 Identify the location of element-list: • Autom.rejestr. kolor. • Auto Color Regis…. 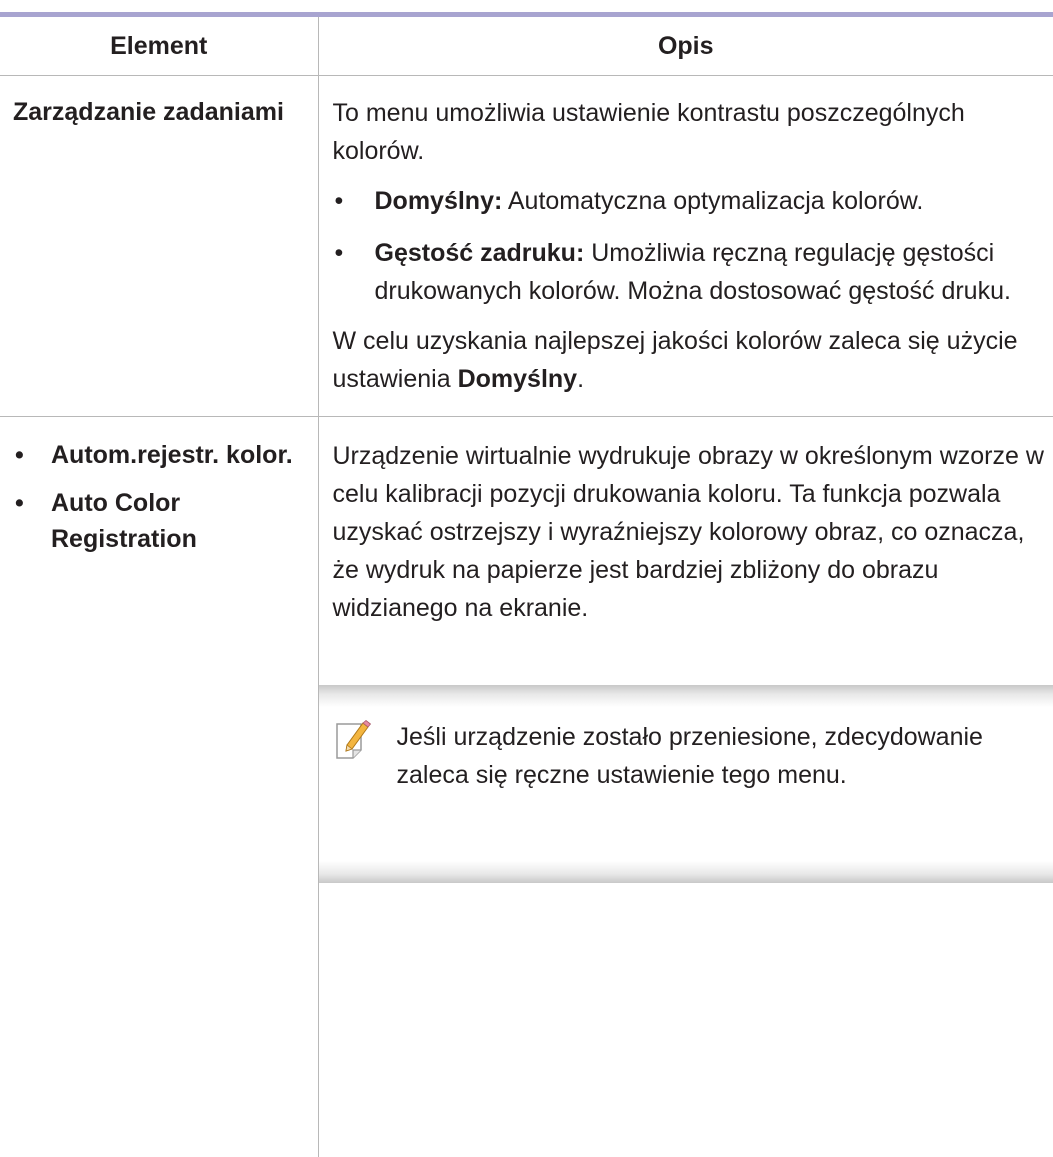
(160, 497).